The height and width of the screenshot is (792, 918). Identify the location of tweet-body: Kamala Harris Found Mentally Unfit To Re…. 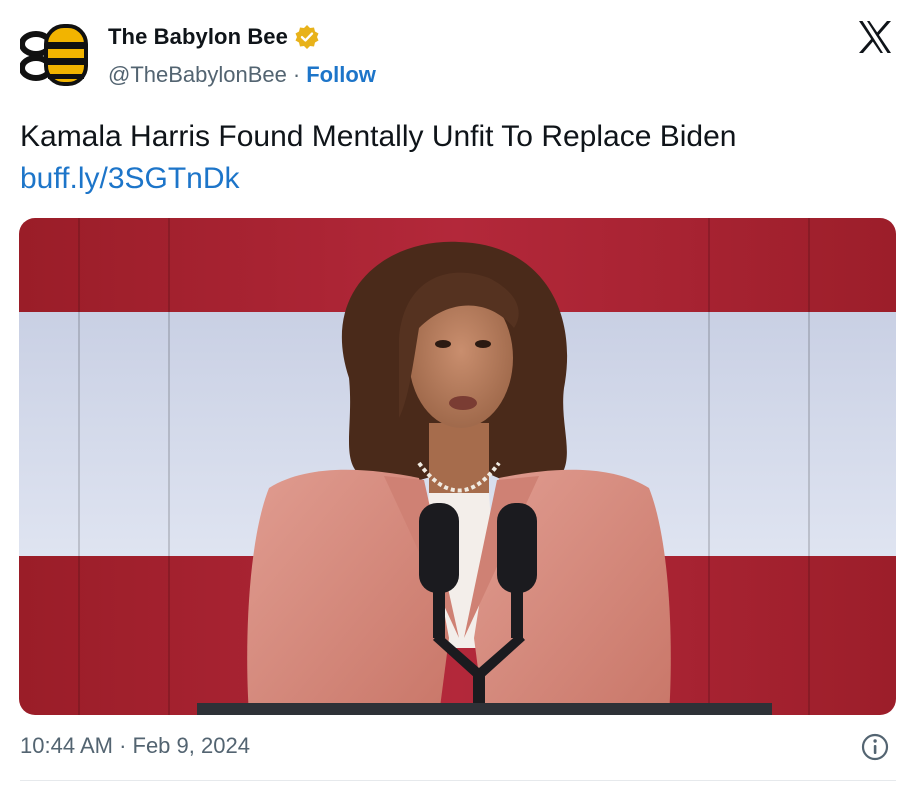
(378, 136).